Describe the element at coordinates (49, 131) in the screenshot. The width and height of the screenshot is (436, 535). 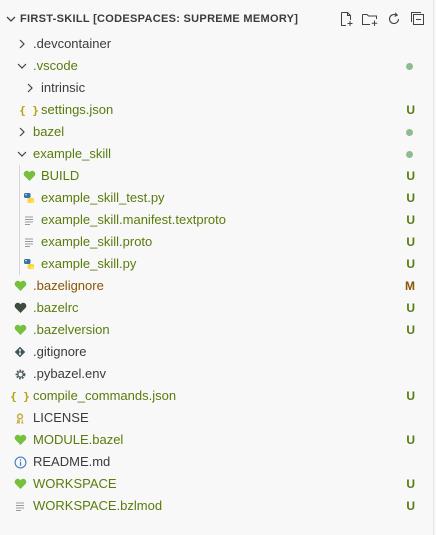
I see `tree-item-label: bazel` at that location.